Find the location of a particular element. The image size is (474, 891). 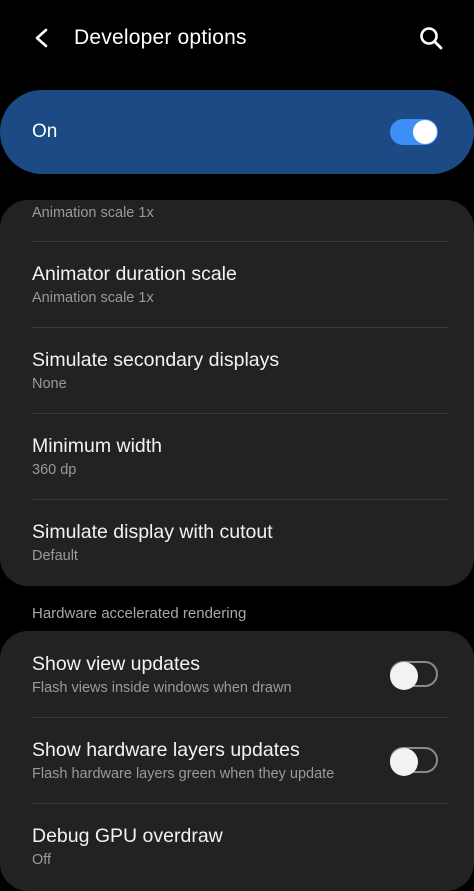

list-item-minimum-width: Minimum width 360 dp is located at coordinates (237, 457).